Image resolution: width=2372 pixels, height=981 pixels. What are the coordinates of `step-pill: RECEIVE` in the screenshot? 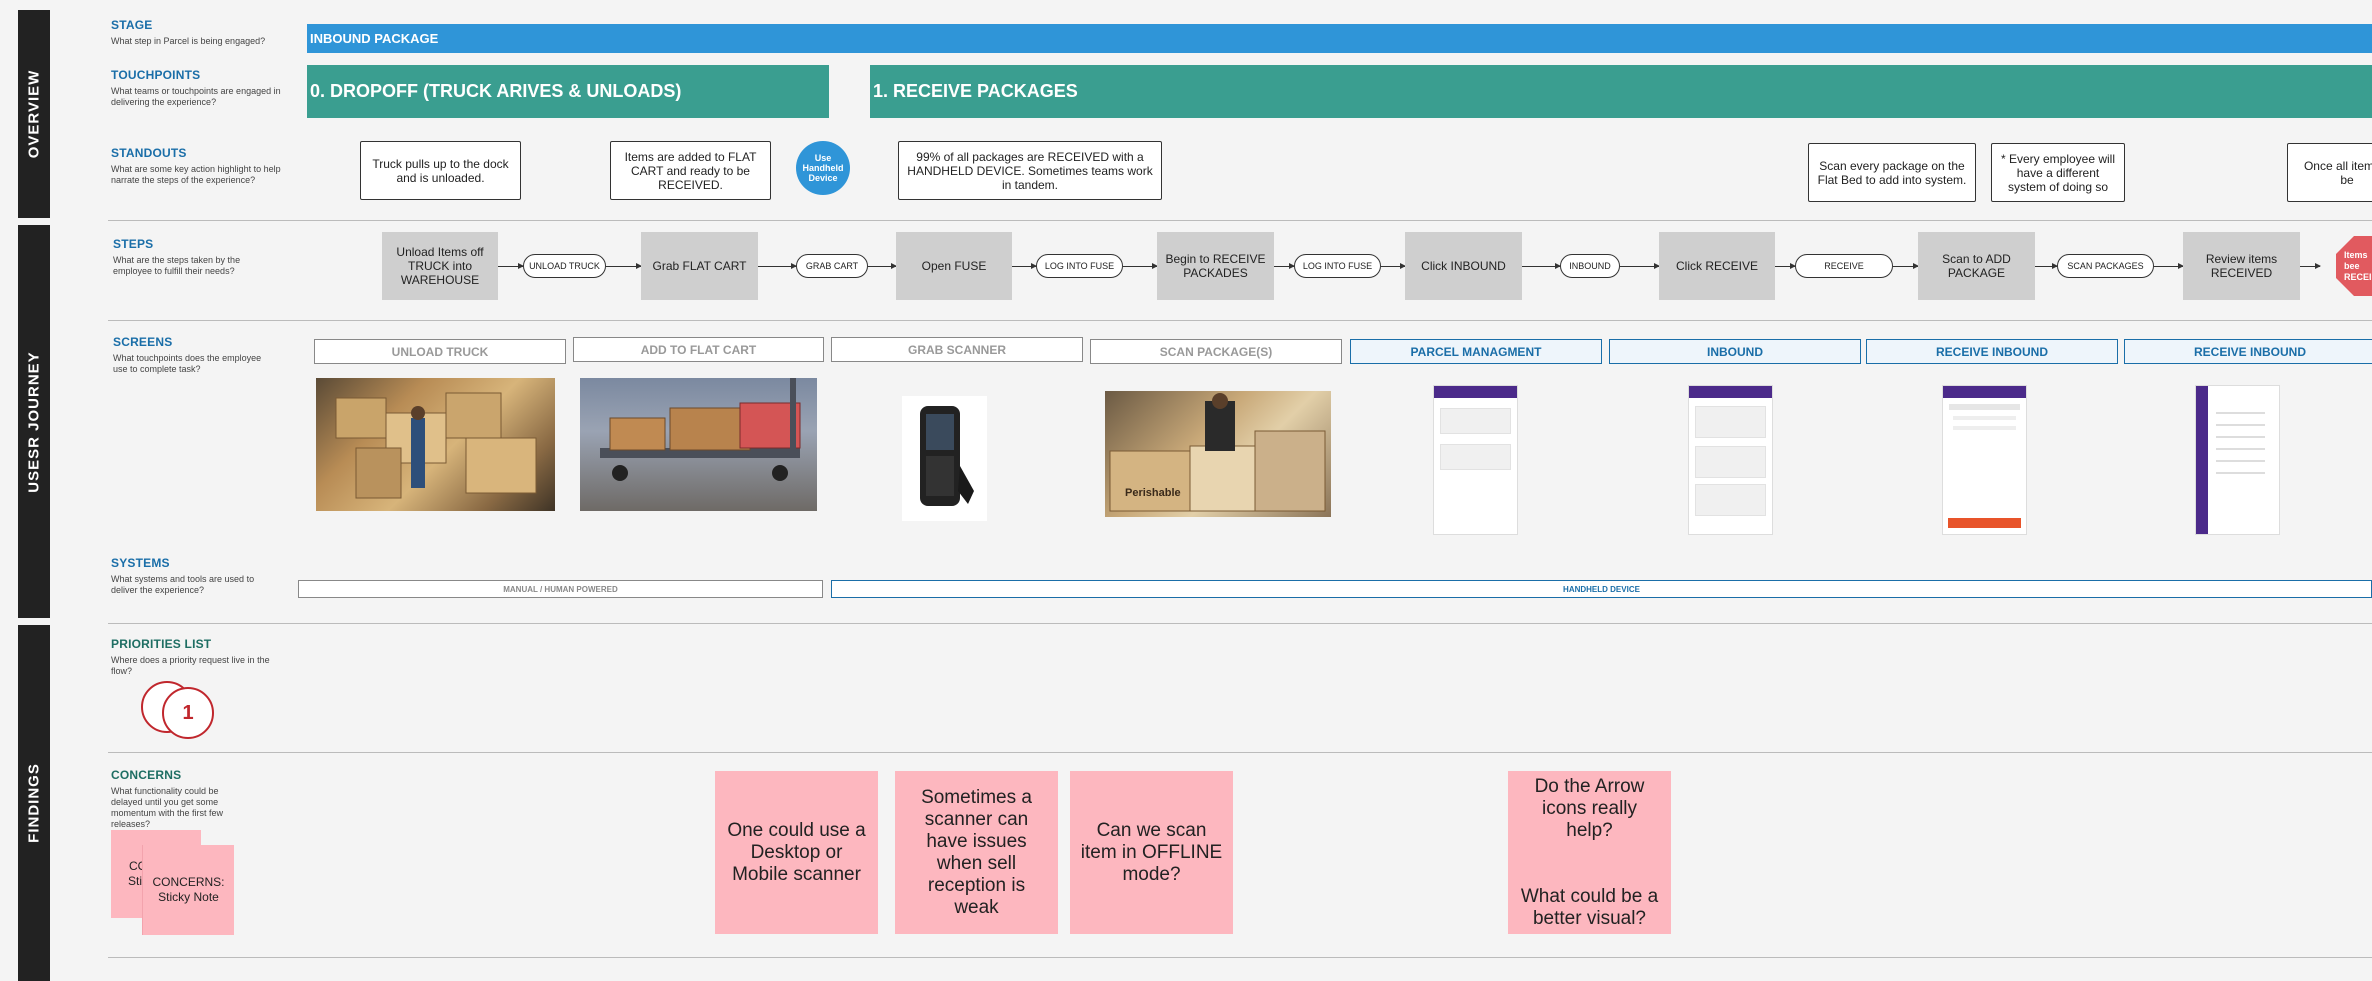 It's located at (1844, 266).